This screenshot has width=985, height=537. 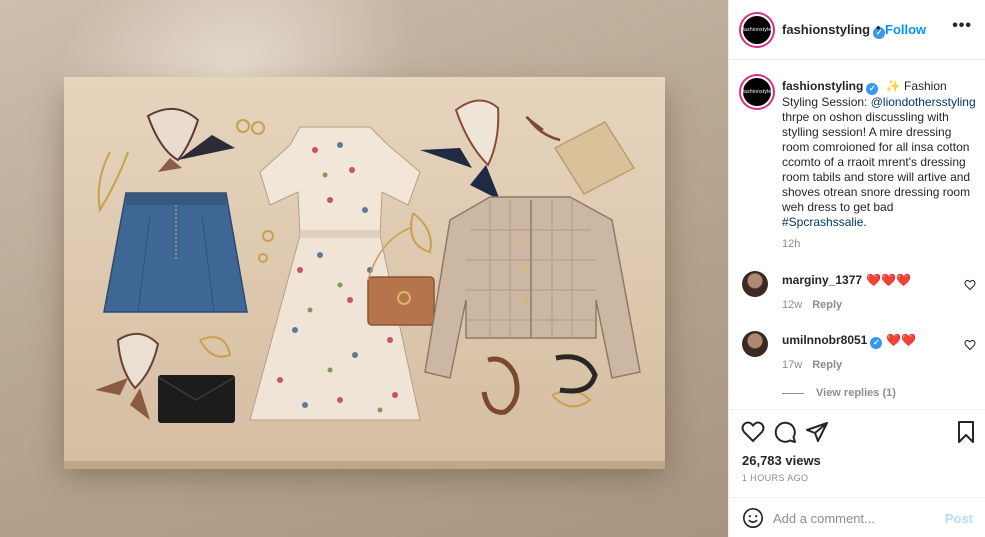 What do you see at coordinates (460, 149) in the screenshot?
I see `silk-scarf-top-right-image` at bounding box center [460, 149].